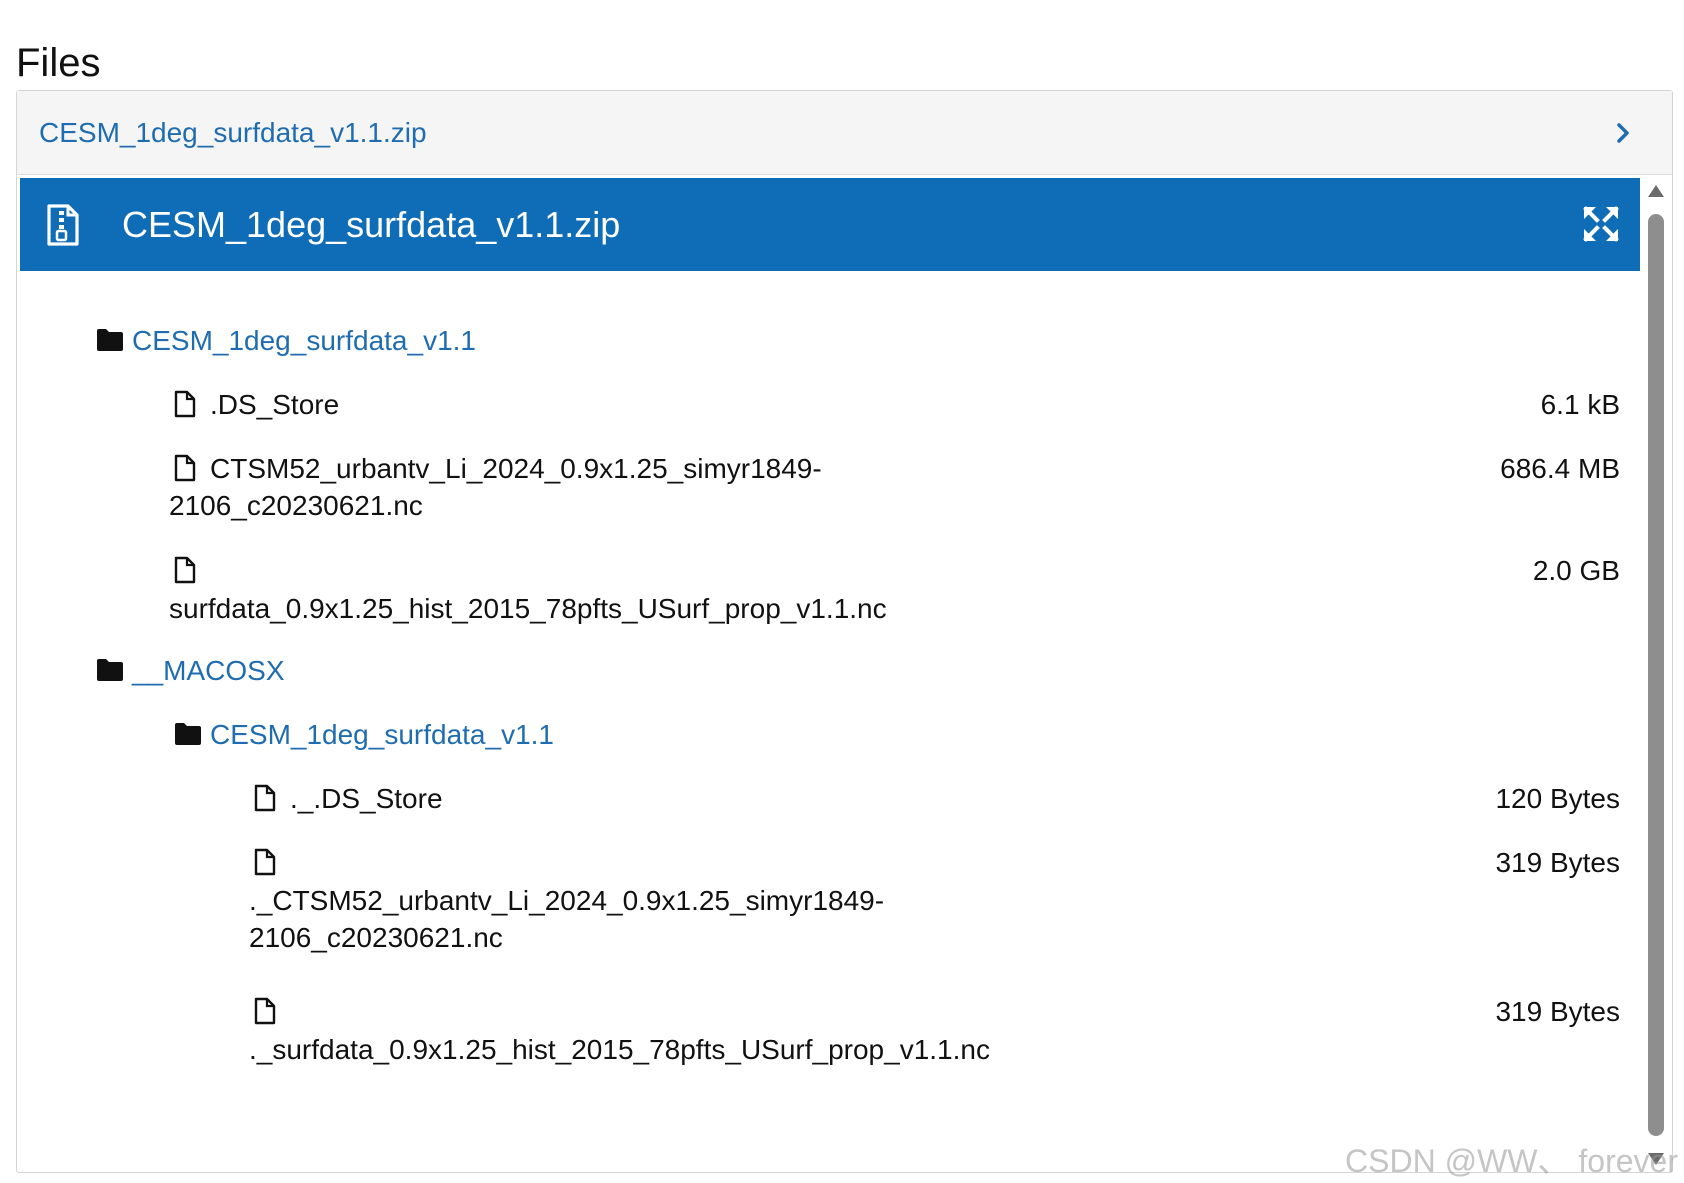 The width and height of the screenshot is (1684, 1183). Describe the element at coordinates (830, 799) in the screenshot. I see `file-row: ._.DS_Store 120 Bytes` at that location.